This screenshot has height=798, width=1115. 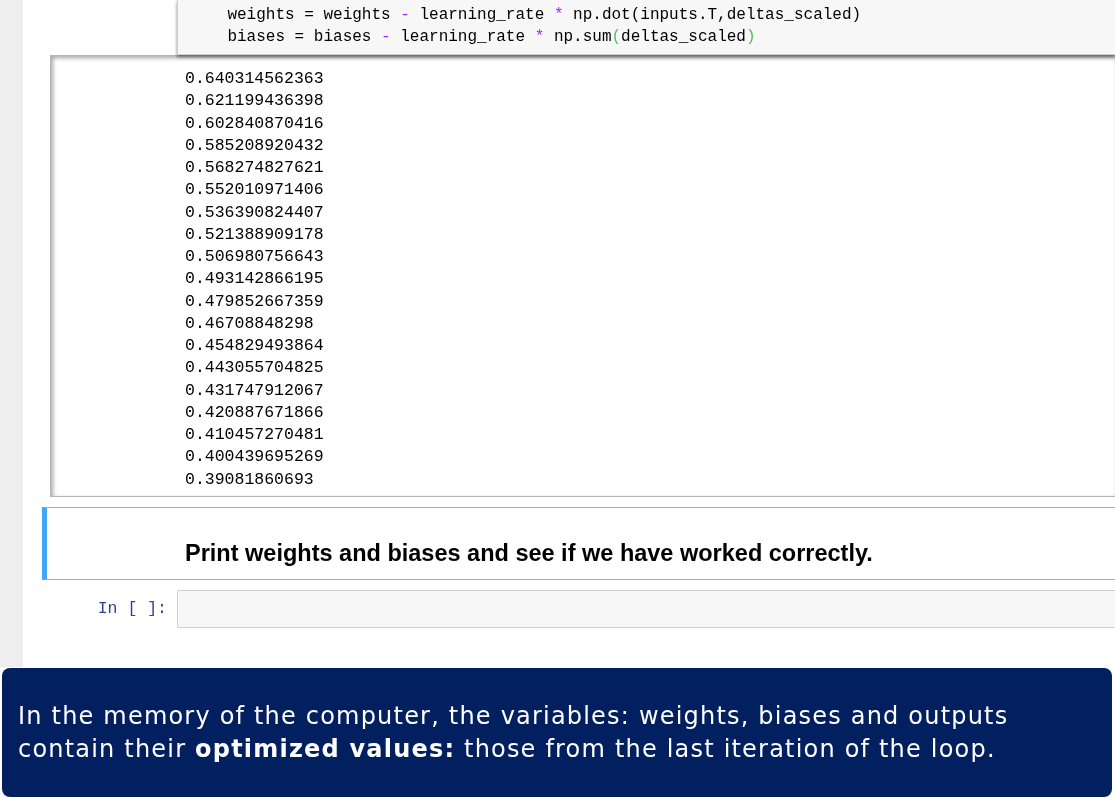 What do you see at coordinates (255, 145) in the screenshot?
I see `output-line: 0.585208920432` at bounding box center [255, 145].